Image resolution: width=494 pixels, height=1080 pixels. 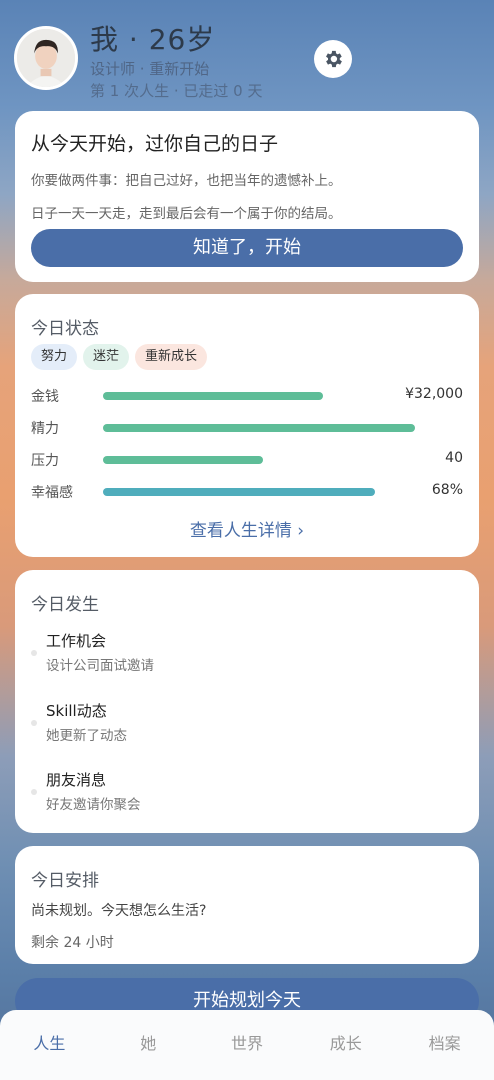 I want to click on list-item: Skill动态 她更新了动态, so click(x=241, y=723).